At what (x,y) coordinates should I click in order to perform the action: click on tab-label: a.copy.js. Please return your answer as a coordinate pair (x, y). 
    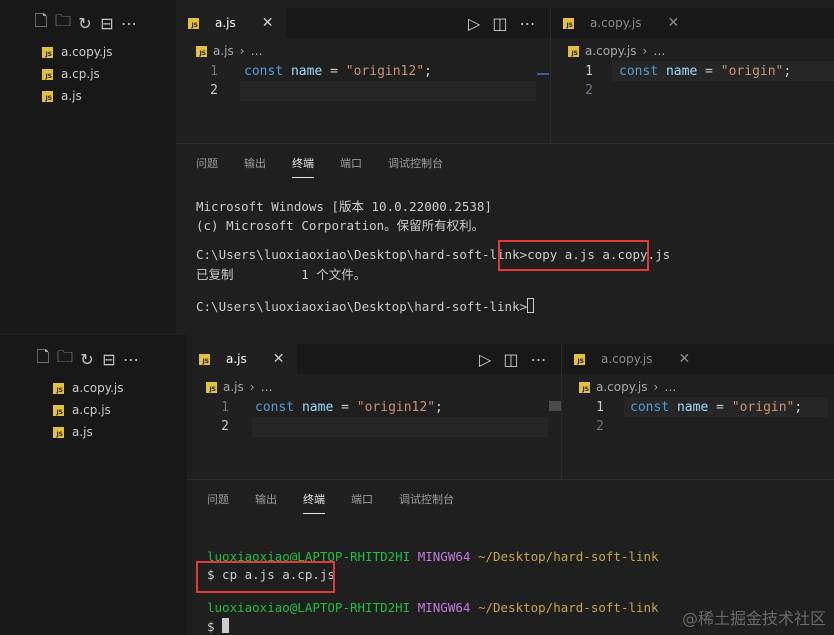
    Looking at the image, I should click on (616, 23).